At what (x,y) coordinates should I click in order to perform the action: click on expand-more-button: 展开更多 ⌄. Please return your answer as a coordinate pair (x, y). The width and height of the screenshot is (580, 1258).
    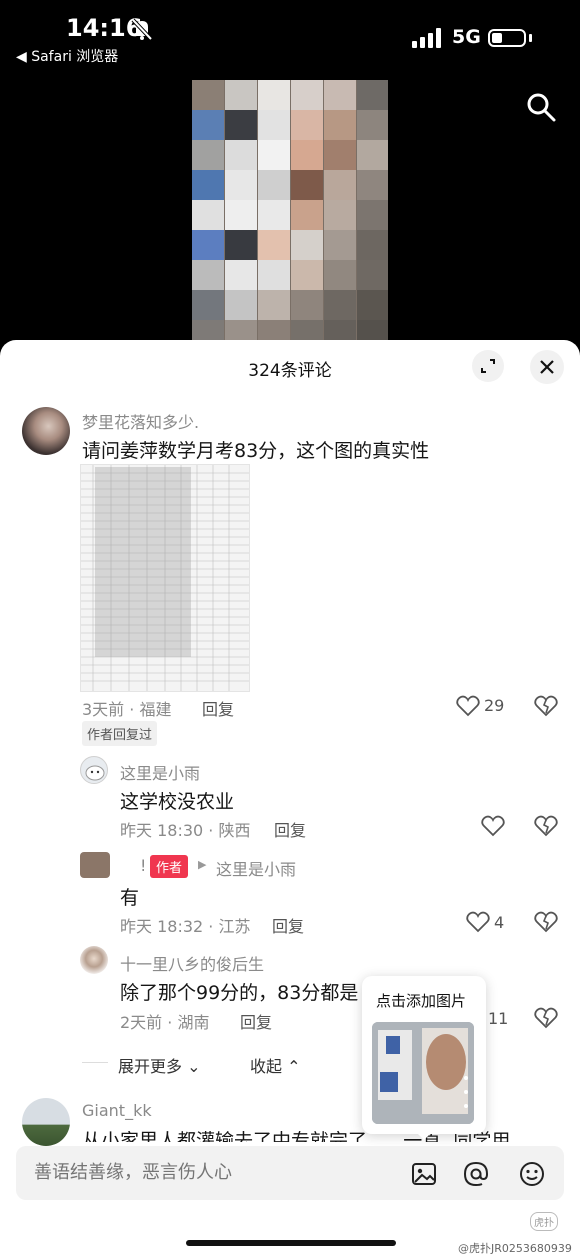
    Looking at the image, I should click on (159, 1065).